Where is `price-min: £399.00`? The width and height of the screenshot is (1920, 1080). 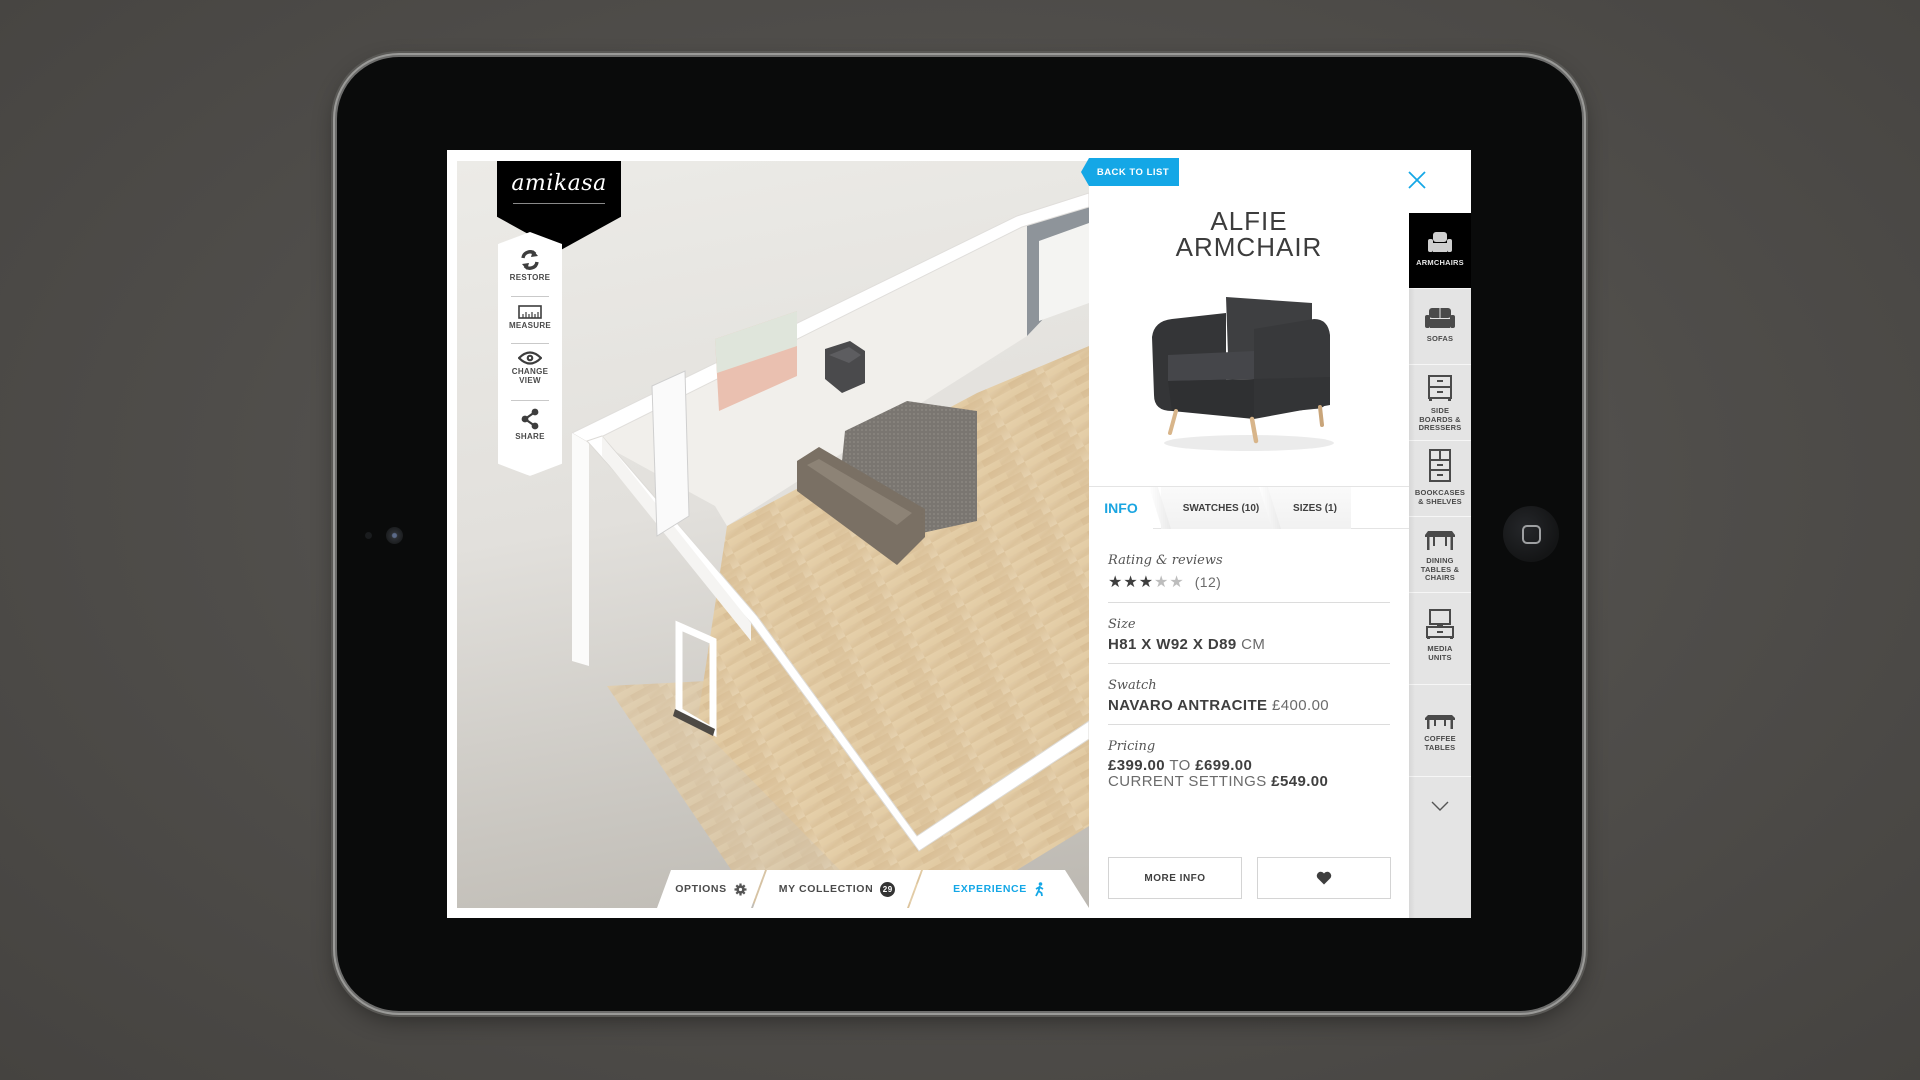
price-min: £399.00 is located at coordinates (1137, 765).